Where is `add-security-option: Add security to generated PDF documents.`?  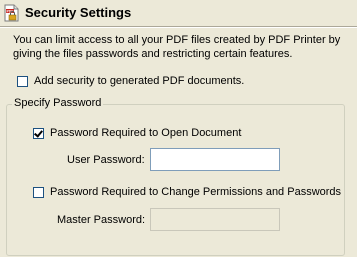
add-security-option: Add security to generated PDF documents. is located at coordinates (130, 81).